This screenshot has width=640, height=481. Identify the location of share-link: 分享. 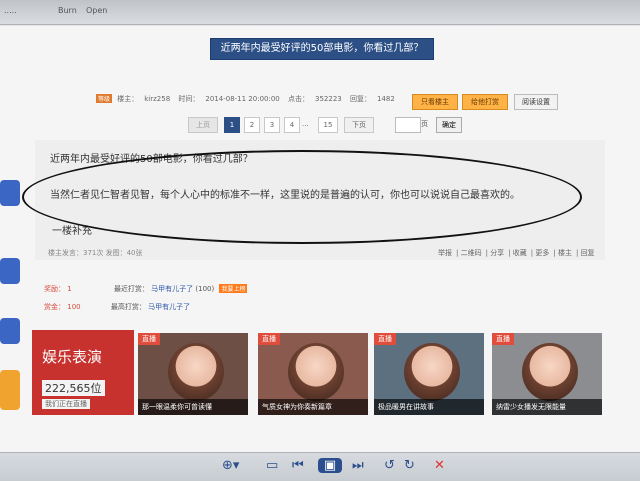
(497, 253).